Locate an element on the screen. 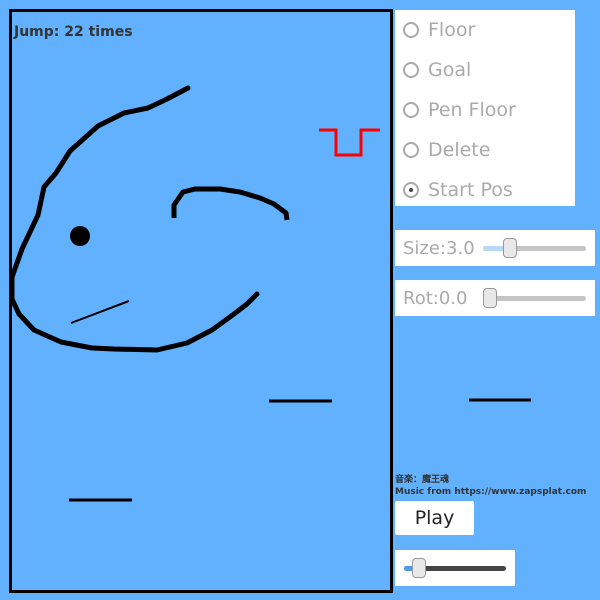 This screenshot has height=600, width=600. radio-selected-icon is located at coordinates (411, 190).